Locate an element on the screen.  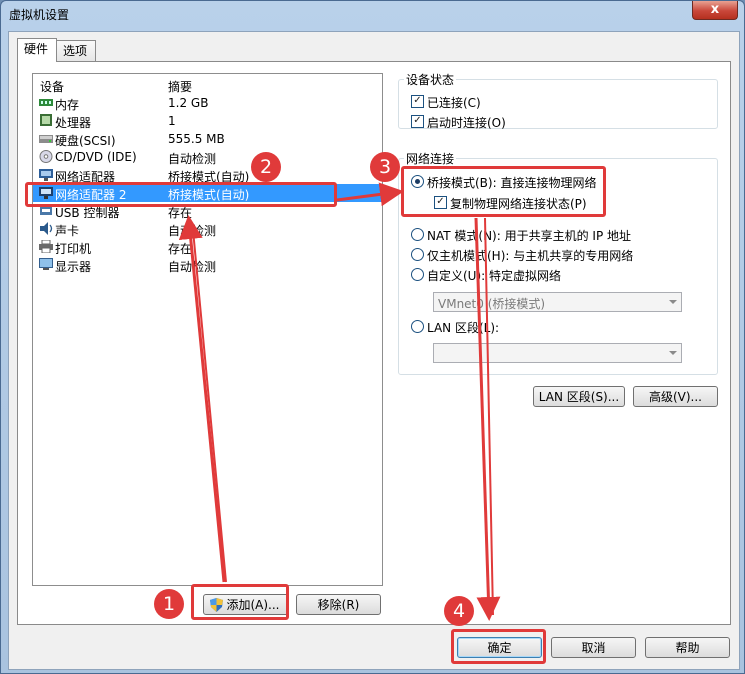
step-3-badge: 3 is located at coordinates (385, 167).